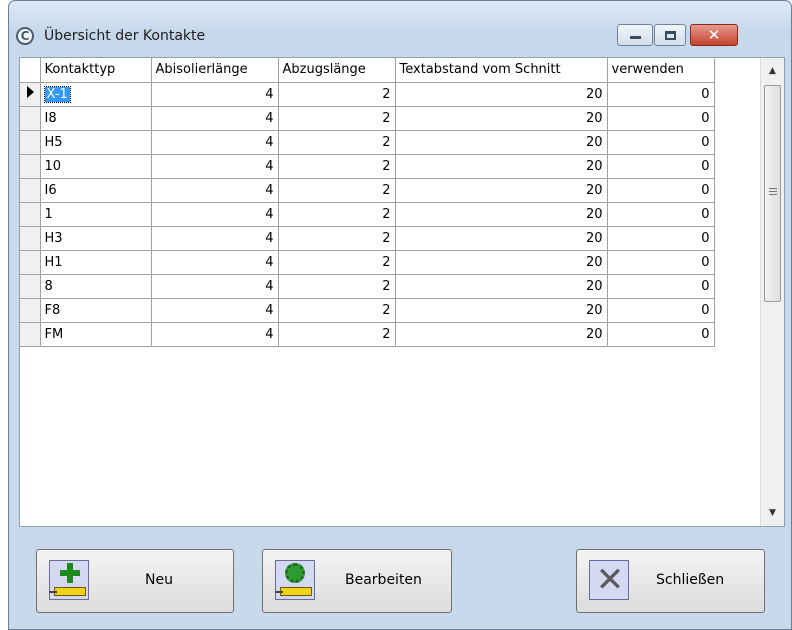 Image resolution: width=792 pixels, height=630 pixels. I want to click on cell-kontakttyp: FM, so click(95, 334).